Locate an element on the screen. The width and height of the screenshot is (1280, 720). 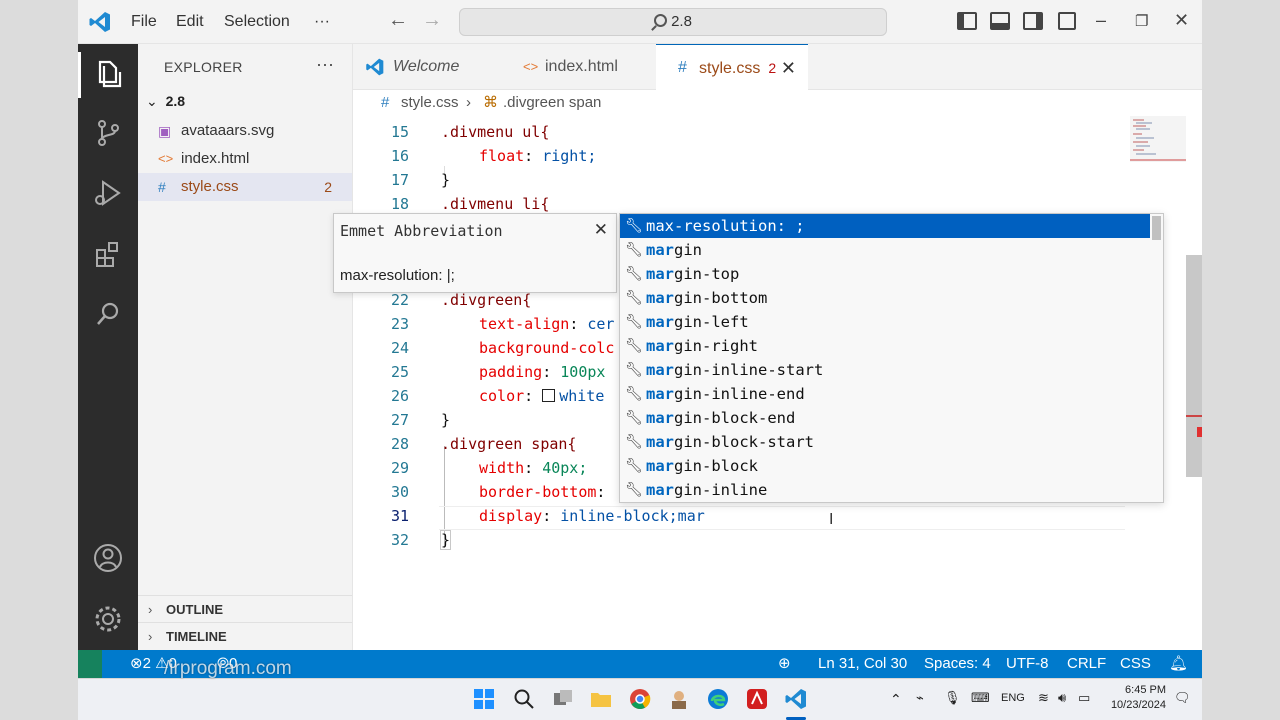
code-line: float: right; is located at coordinates (538, 156).